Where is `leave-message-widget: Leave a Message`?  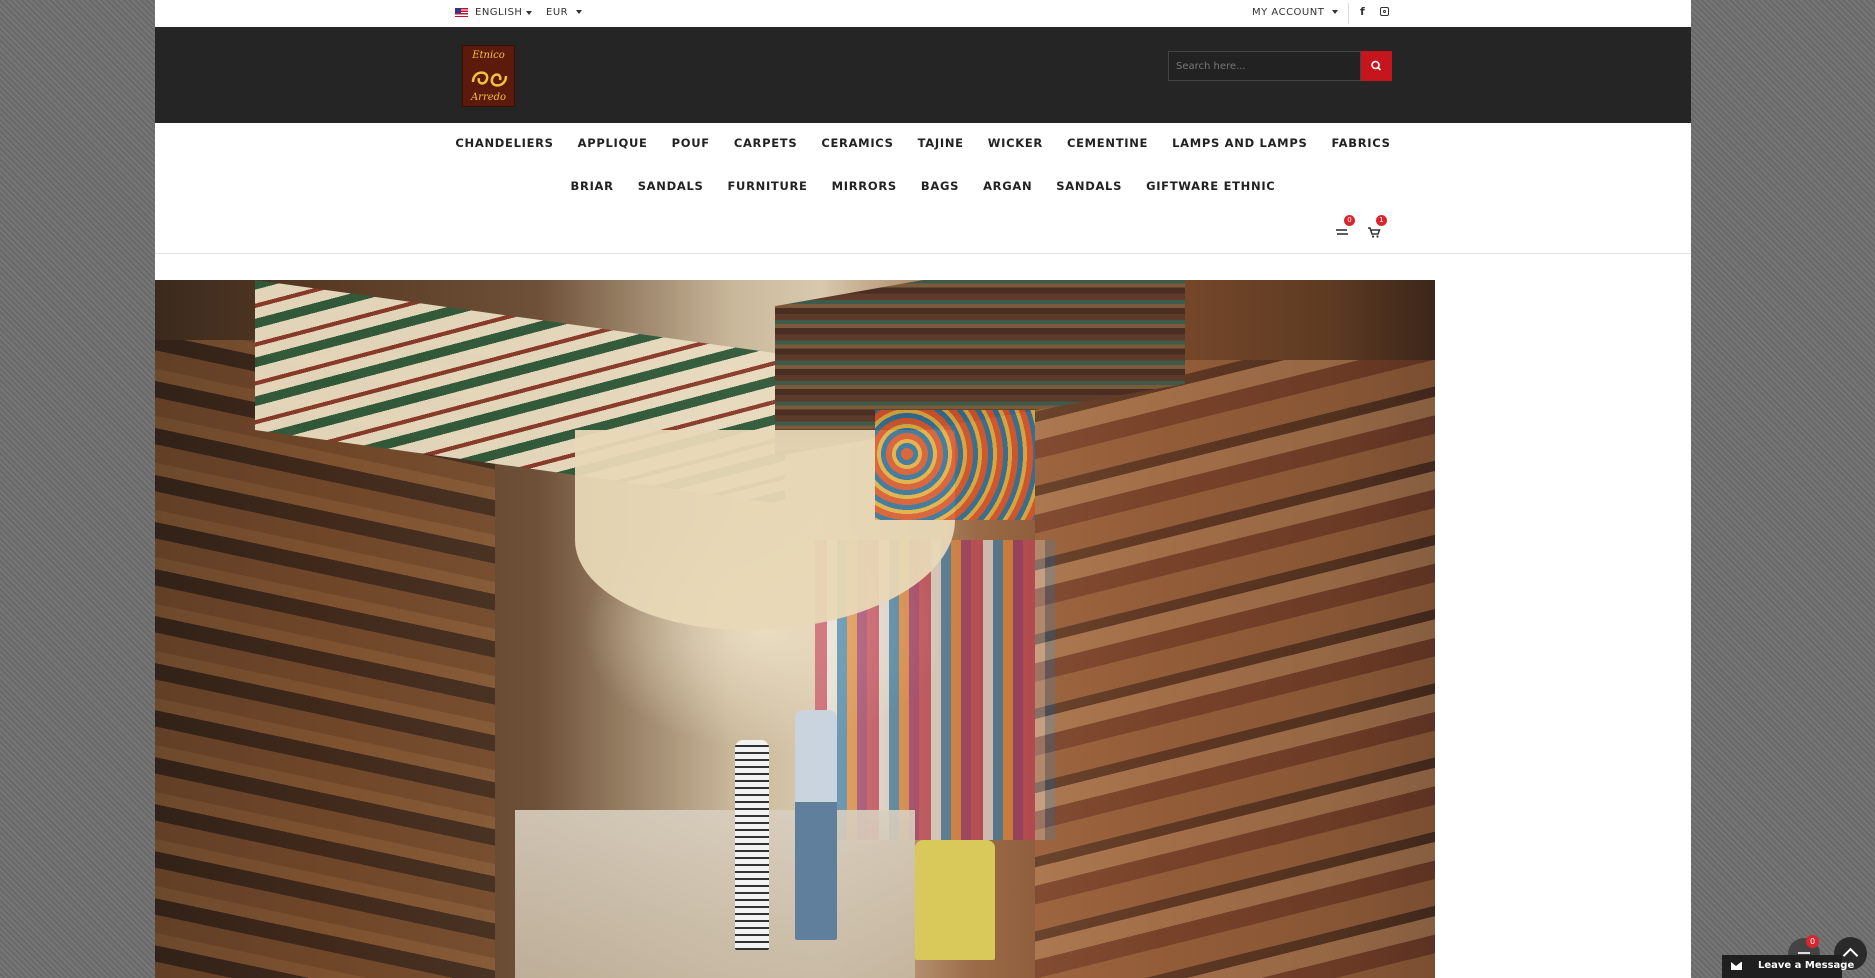
leave-message-widget: Leave a Message is located at coordinates (1788, 966).